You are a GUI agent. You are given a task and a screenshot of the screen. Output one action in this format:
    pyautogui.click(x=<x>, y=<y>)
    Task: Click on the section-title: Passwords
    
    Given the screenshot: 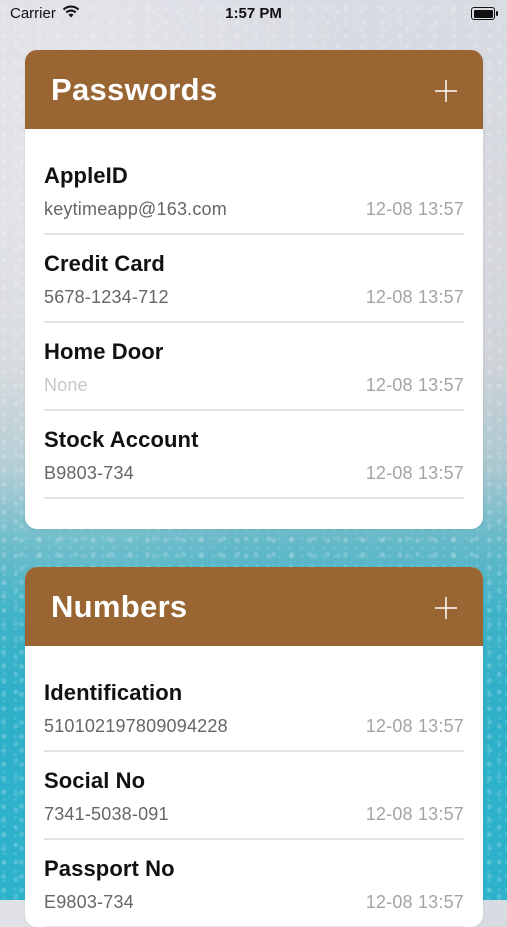 What is the action you would take?
    pyautogui.click(x=134, y=89)
    